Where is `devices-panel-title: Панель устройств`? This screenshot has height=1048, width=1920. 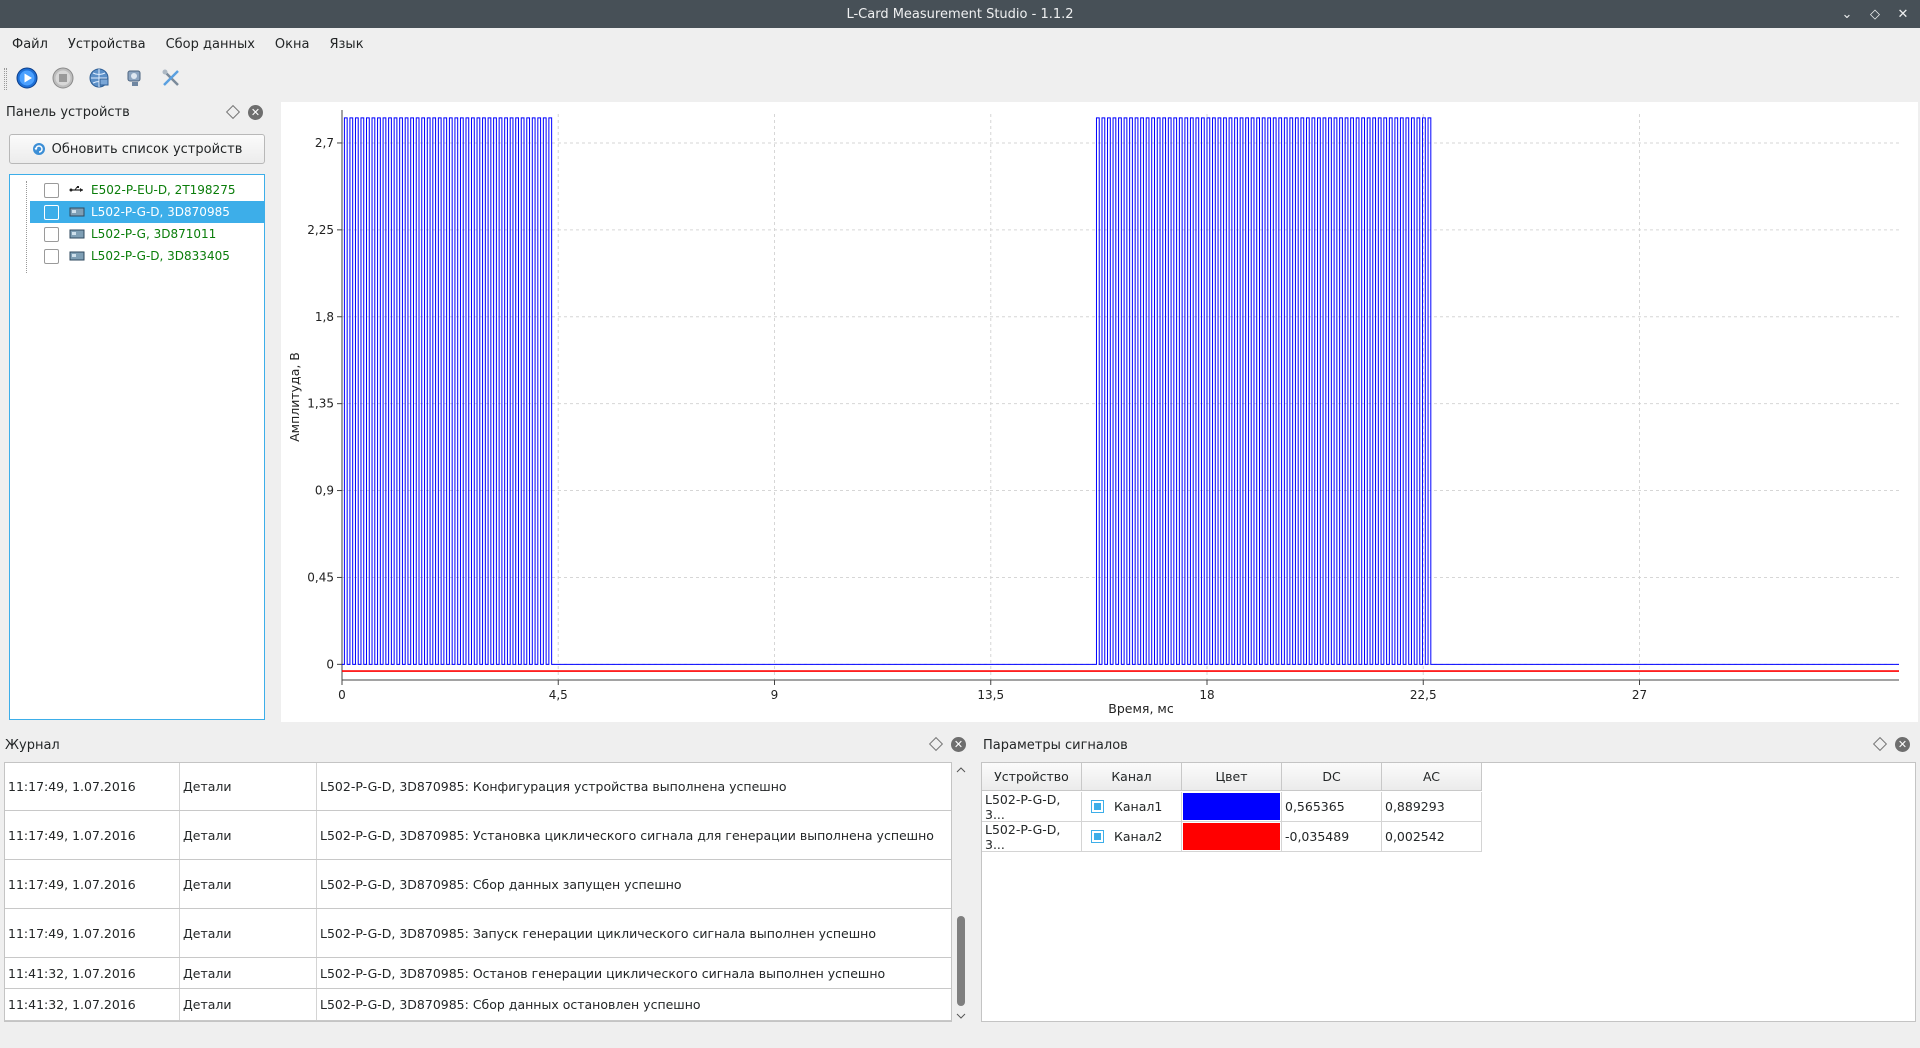
devices-panel-title: Панель устройств is located at coordinates (68, 112).